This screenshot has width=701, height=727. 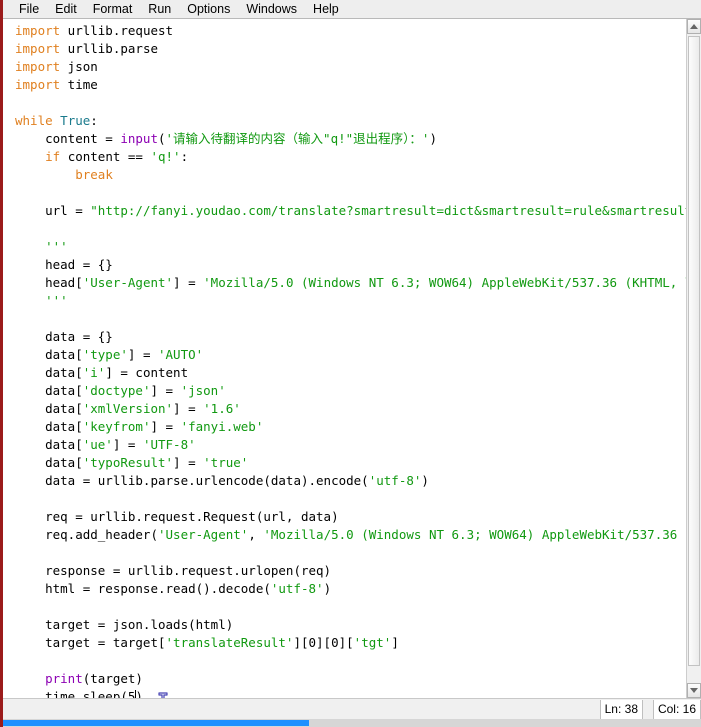 What do you see at coordinates (159, 9) in the screenshot?
I see `menu-item-run: Run` at bounding box center [159, 9].